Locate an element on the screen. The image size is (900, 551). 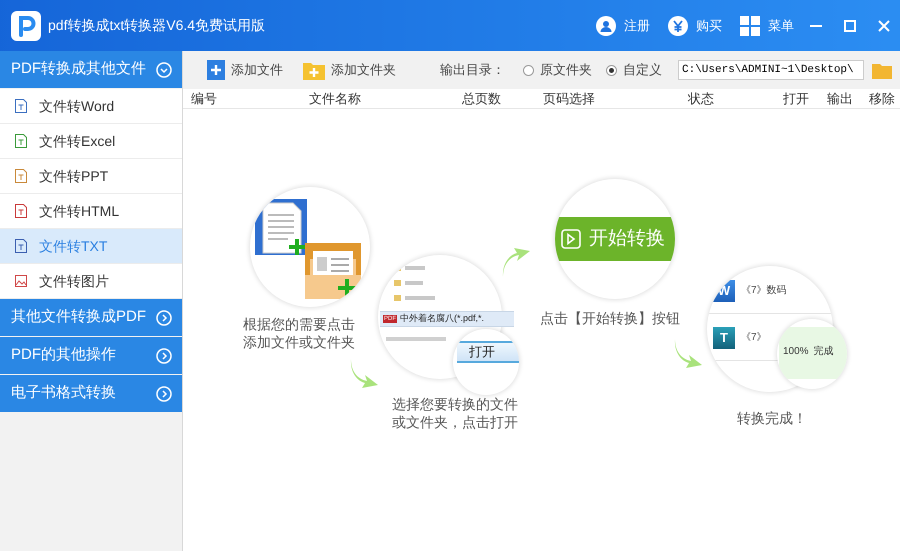
output-label: 输出目录： is located at coordinates (472, 70).